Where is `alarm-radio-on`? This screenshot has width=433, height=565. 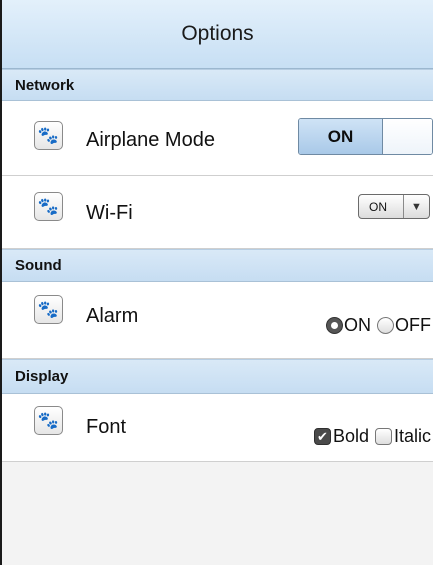 alarm-radio-on is located at coordinates (334, 325).